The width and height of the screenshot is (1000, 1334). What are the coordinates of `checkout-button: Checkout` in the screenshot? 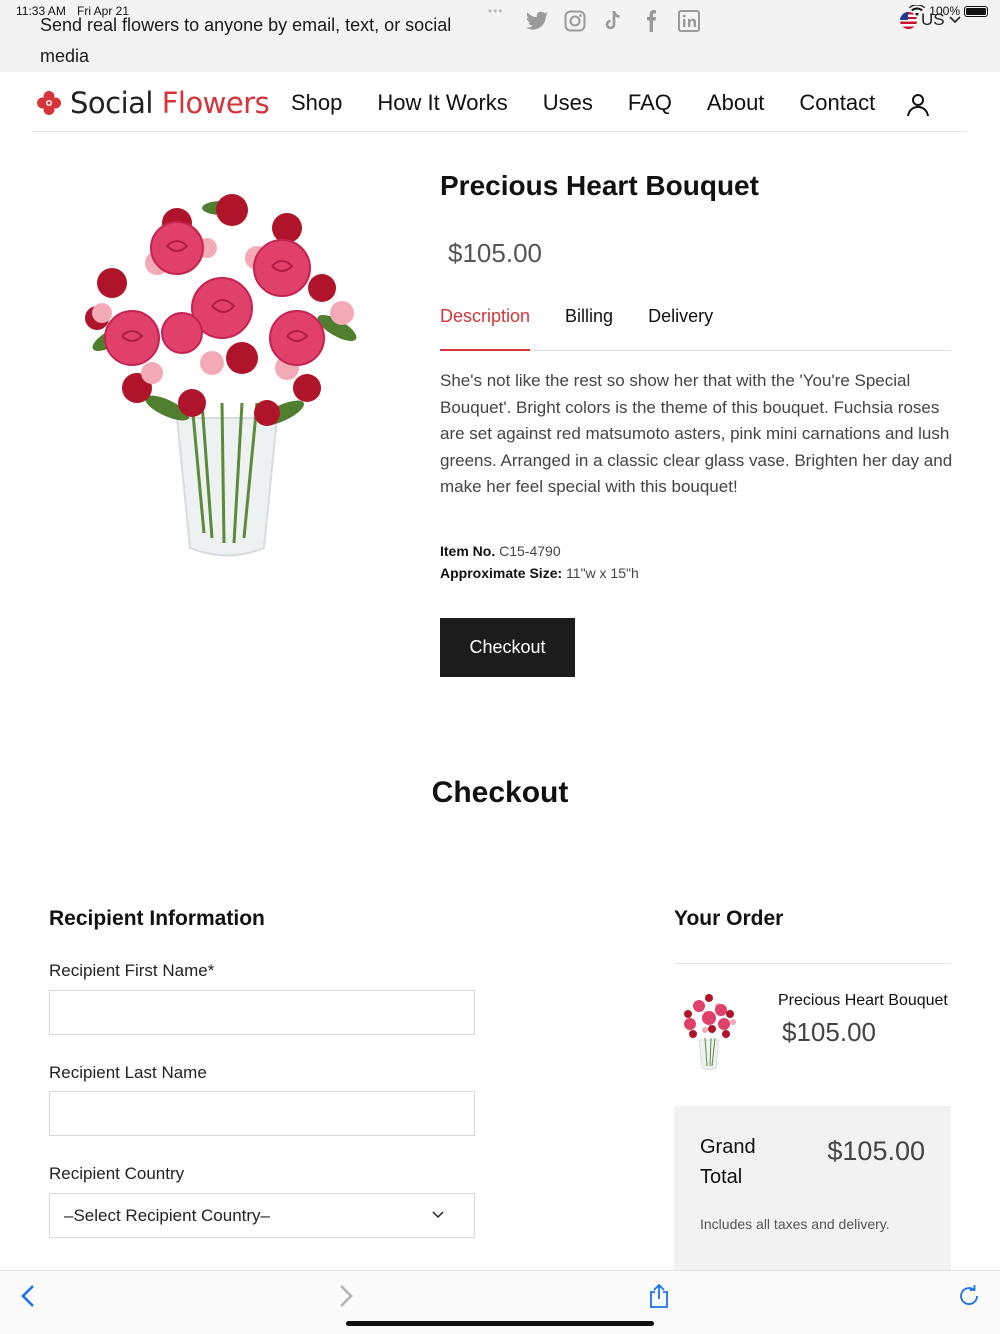 It's located at (507, 647).